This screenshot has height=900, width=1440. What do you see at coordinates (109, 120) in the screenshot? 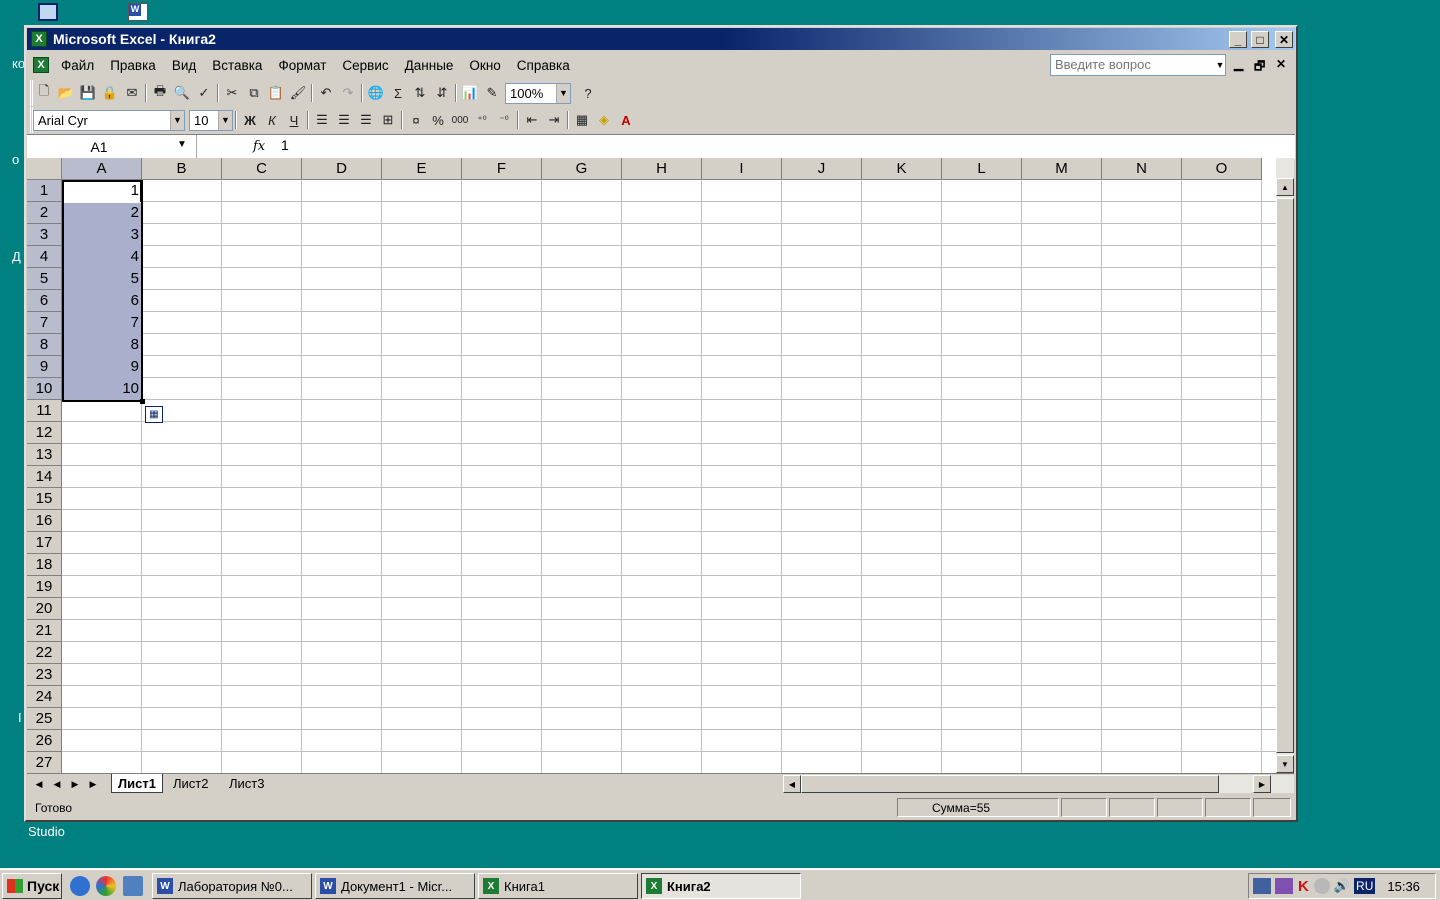
I see `font-name-select: Arial Cyr ▼` at bounding box center [109, 120].